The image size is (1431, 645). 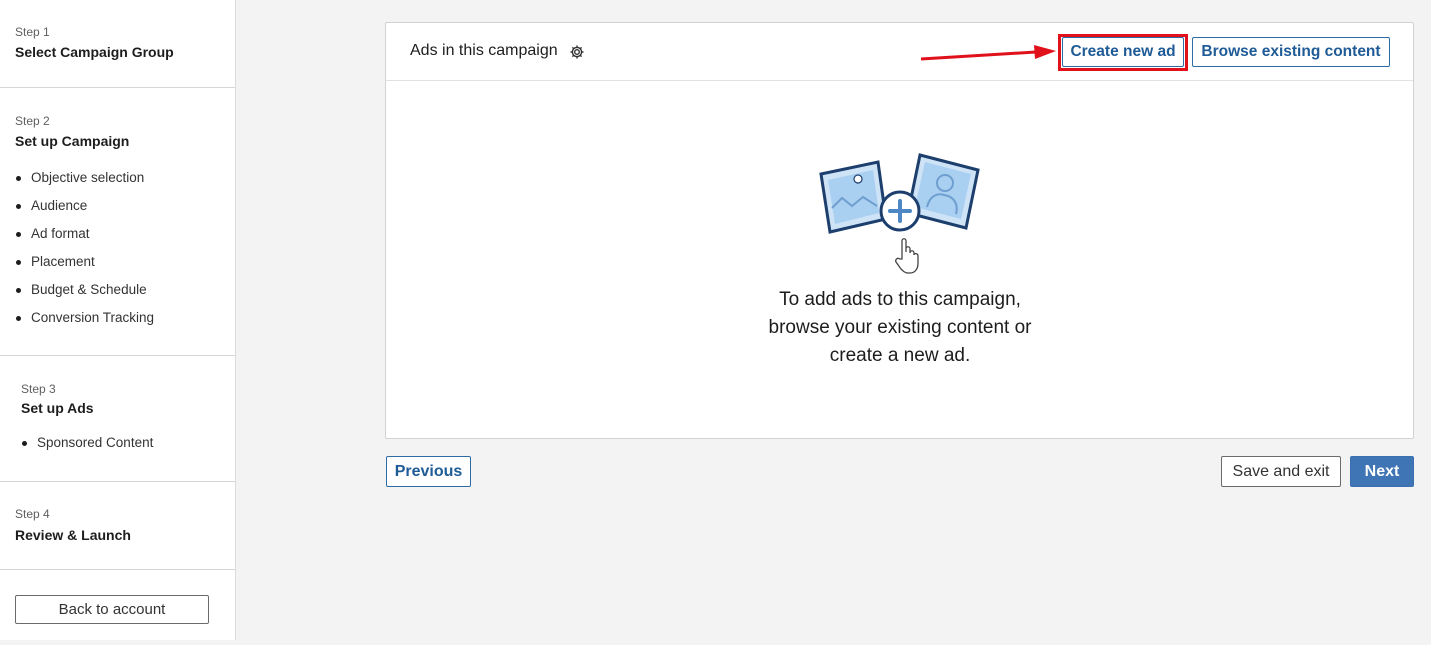 What do you see at coordinates (94, 52) in the screenshot?
I see `step-title: Select Campaign Group` at bounding box center [94, 52].